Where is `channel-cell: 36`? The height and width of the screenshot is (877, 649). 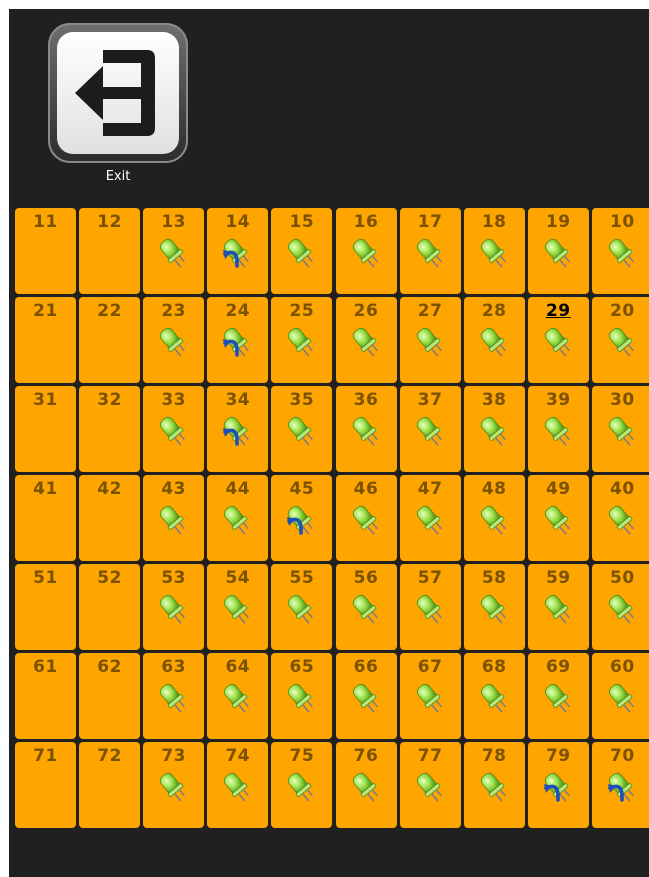 channel-cell: 36 is located at coordinates (366, 429).